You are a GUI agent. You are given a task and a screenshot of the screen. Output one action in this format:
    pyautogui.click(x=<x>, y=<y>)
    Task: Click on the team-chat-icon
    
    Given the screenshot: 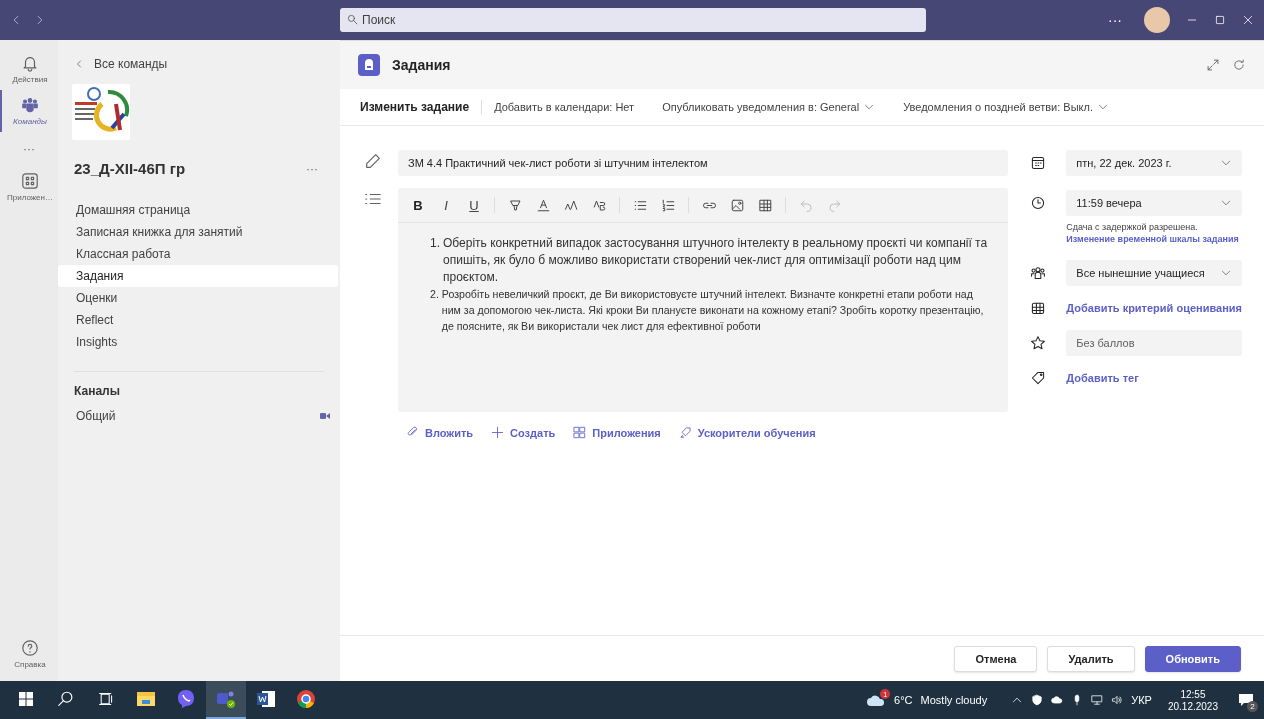 What is the action you would take?
    pyautogui.click(x=226, y=699)
    